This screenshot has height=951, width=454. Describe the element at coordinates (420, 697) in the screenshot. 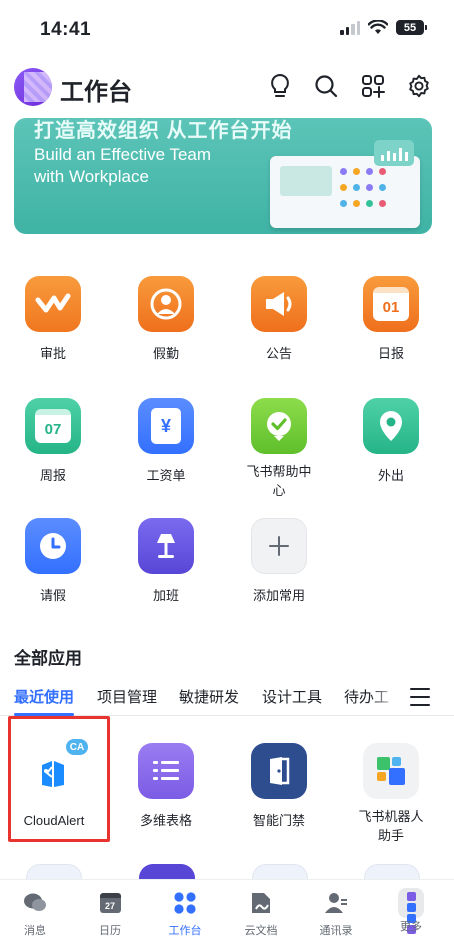

I see `menu-icon` at that location.